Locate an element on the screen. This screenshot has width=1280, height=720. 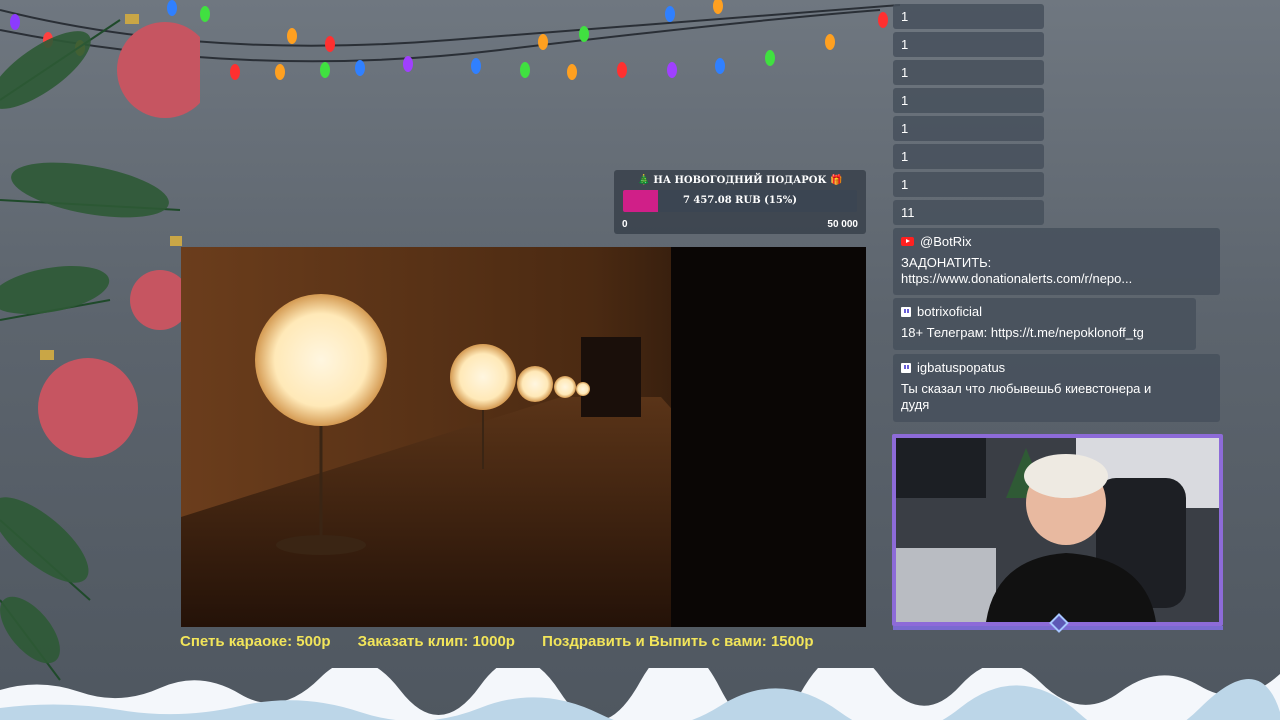
webcam-feed is located at coordinates (1057, 530).